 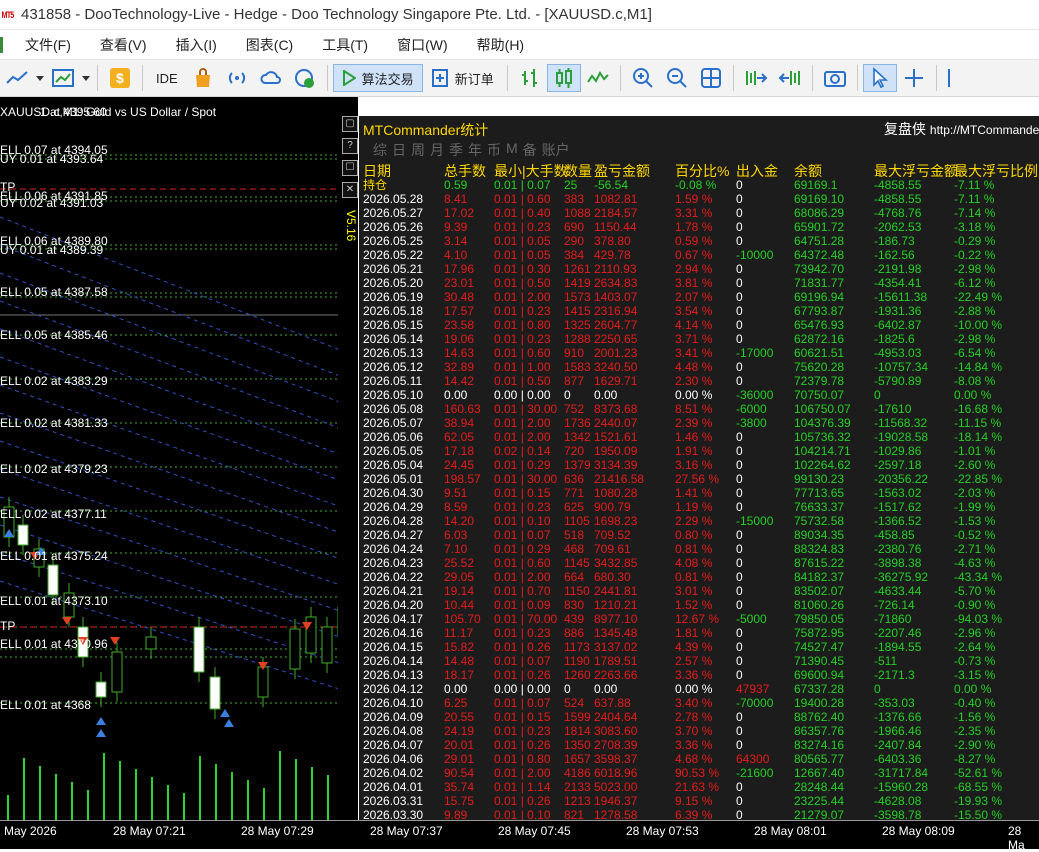 I want to click on candlestick-icon, so click(x=563, y=78).